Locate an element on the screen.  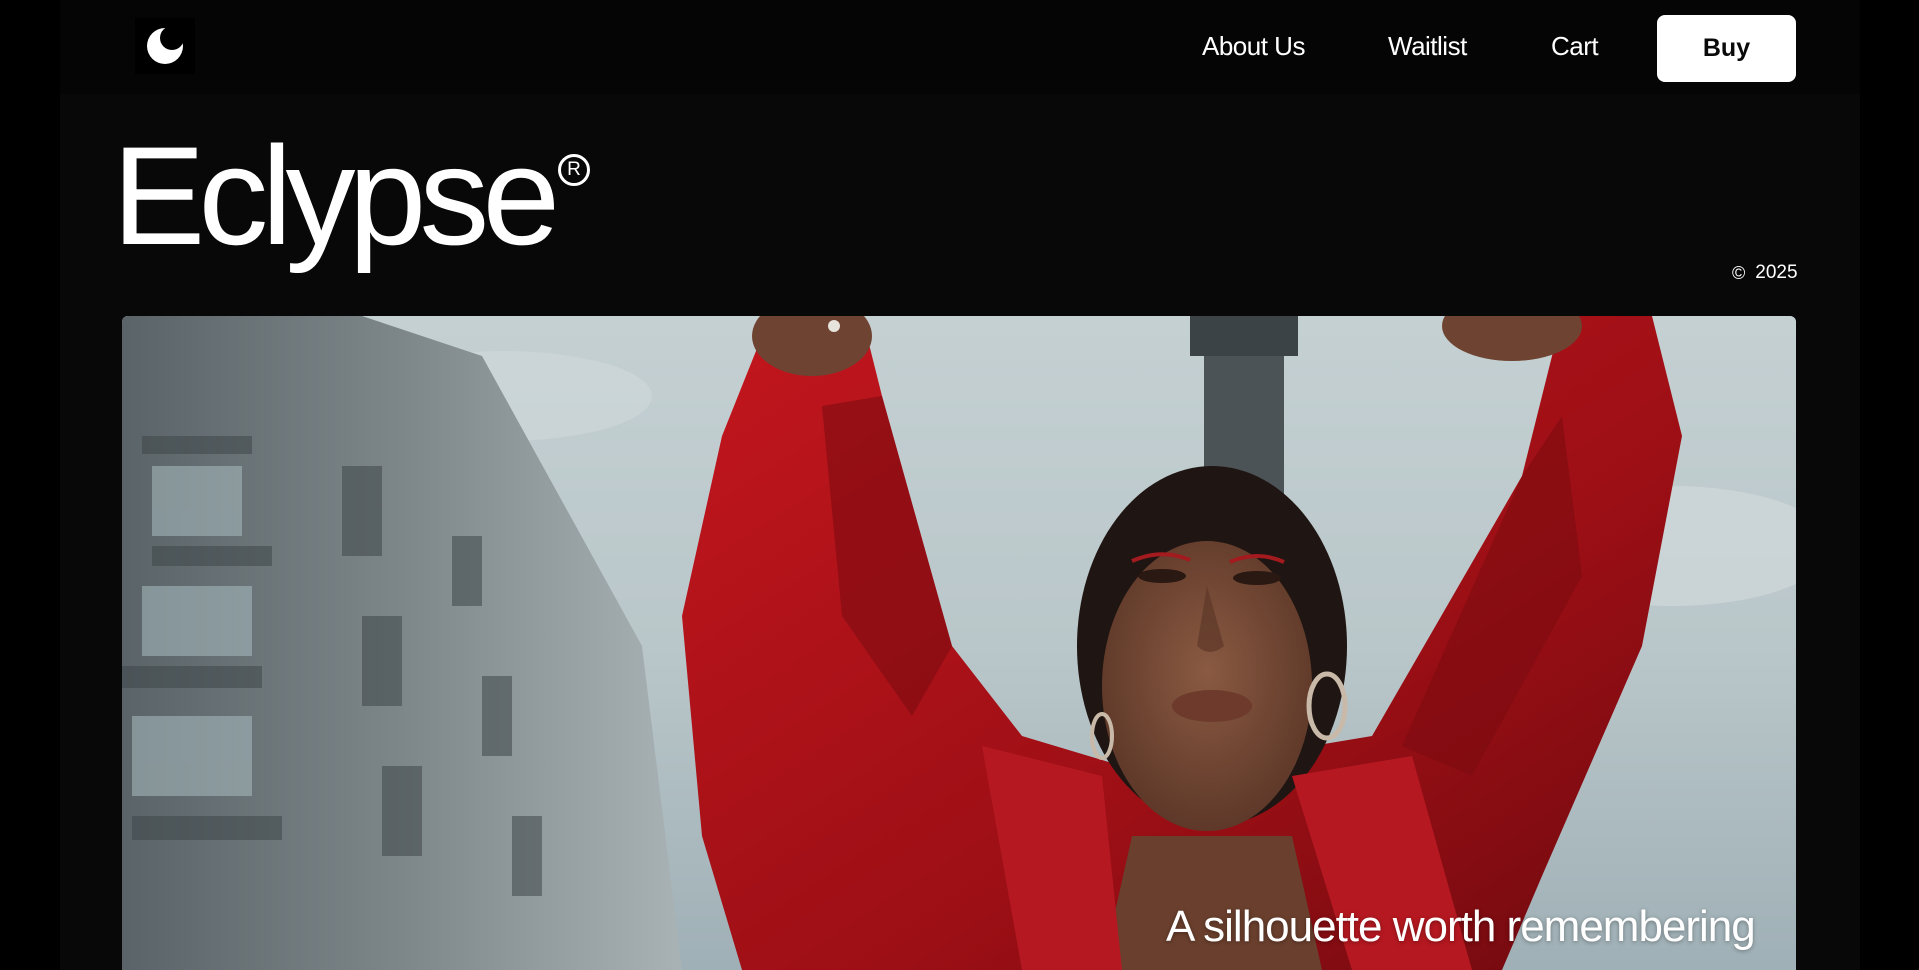
registered-mark-icon: R is located at coordinates (574, 170).